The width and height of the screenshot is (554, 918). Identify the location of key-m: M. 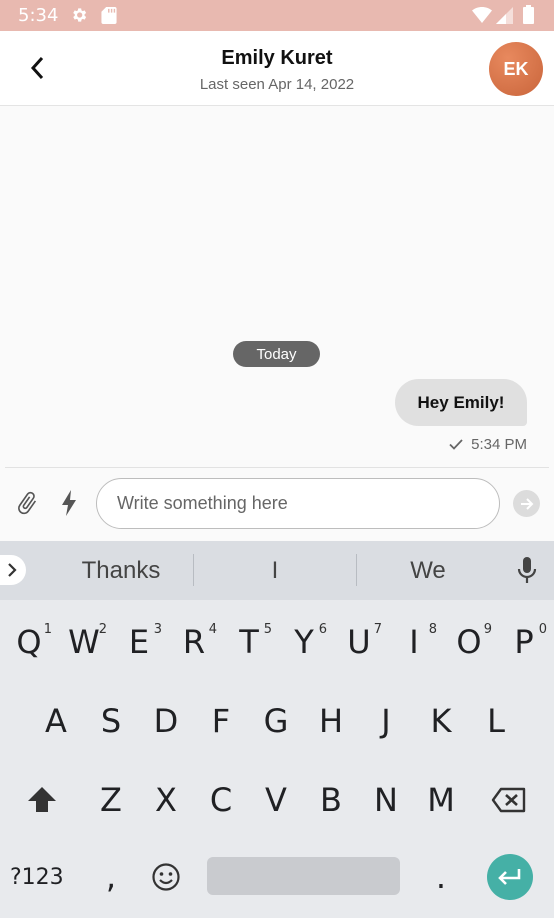
(441, 800).